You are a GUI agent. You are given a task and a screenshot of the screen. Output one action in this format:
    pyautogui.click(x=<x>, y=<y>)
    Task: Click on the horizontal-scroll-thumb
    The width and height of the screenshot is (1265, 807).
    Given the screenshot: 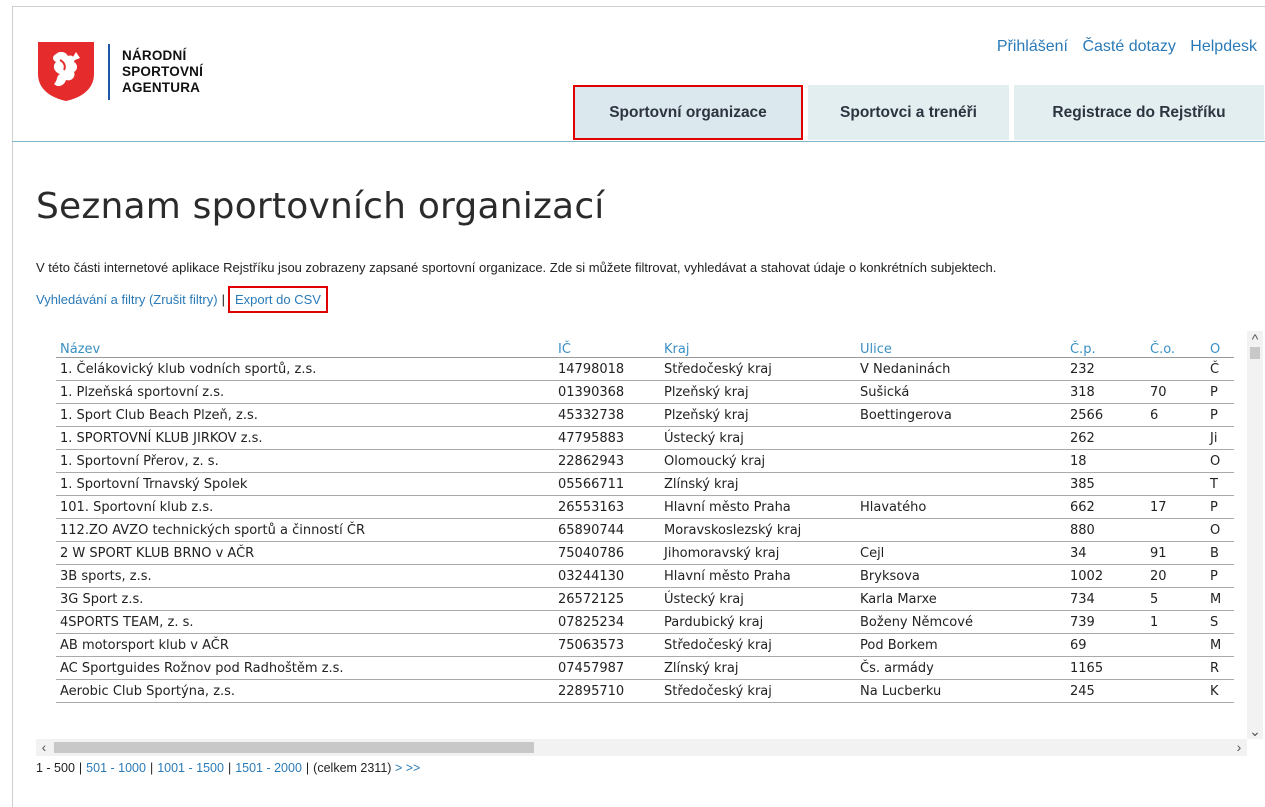 What is the action you would take?
    pyautogui.click(x=294, y=747)
    